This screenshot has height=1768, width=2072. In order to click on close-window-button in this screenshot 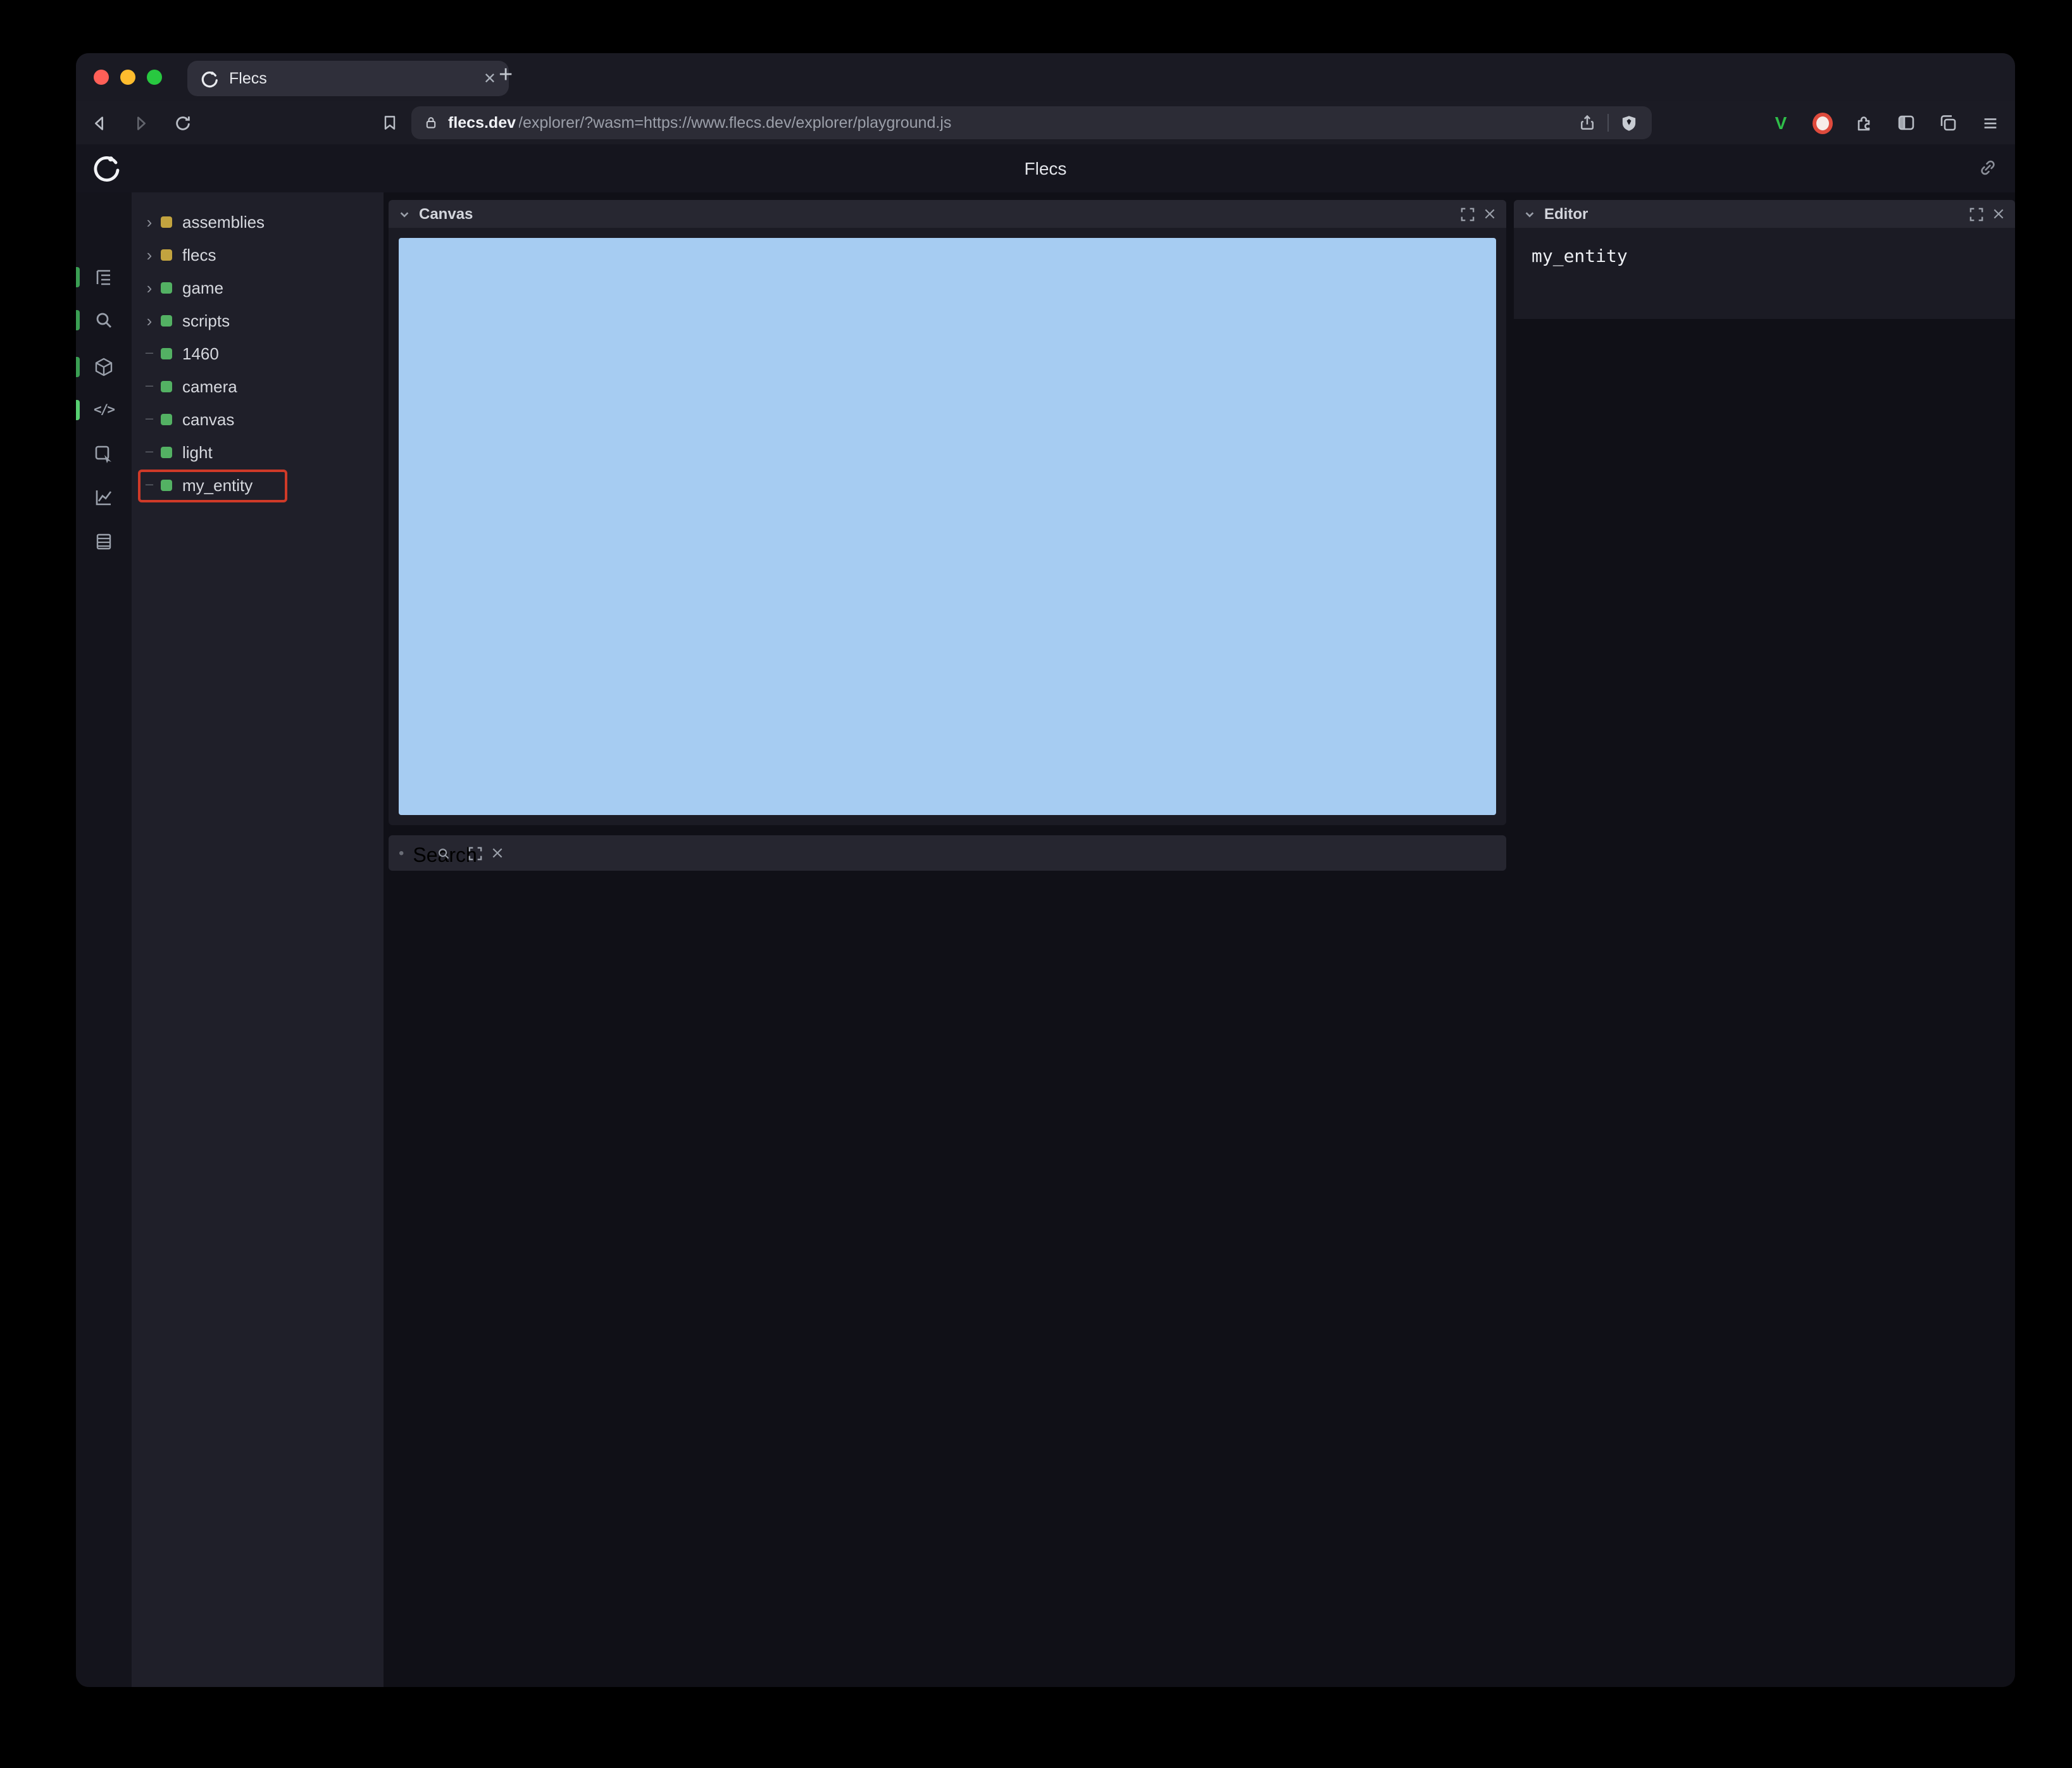, I will do `click(101, 77)`.